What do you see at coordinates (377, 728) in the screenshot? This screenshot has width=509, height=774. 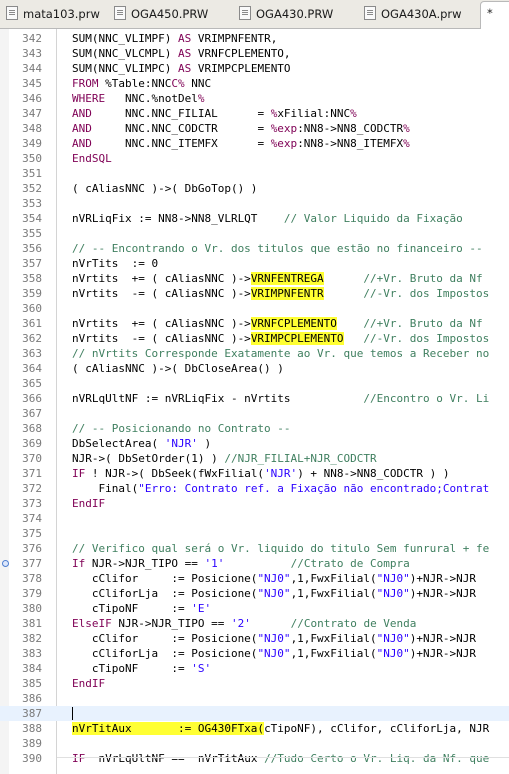 I see `code-token: cTipoNF), cClifor, cCliforLja, NJR` at bounding box center [377, 728].